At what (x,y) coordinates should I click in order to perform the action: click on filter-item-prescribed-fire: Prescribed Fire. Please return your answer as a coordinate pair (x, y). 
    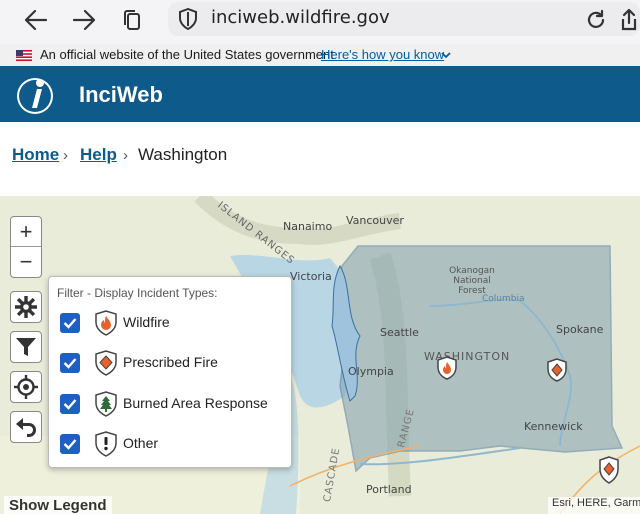
    Looking at the image, I should click on (172, 364).